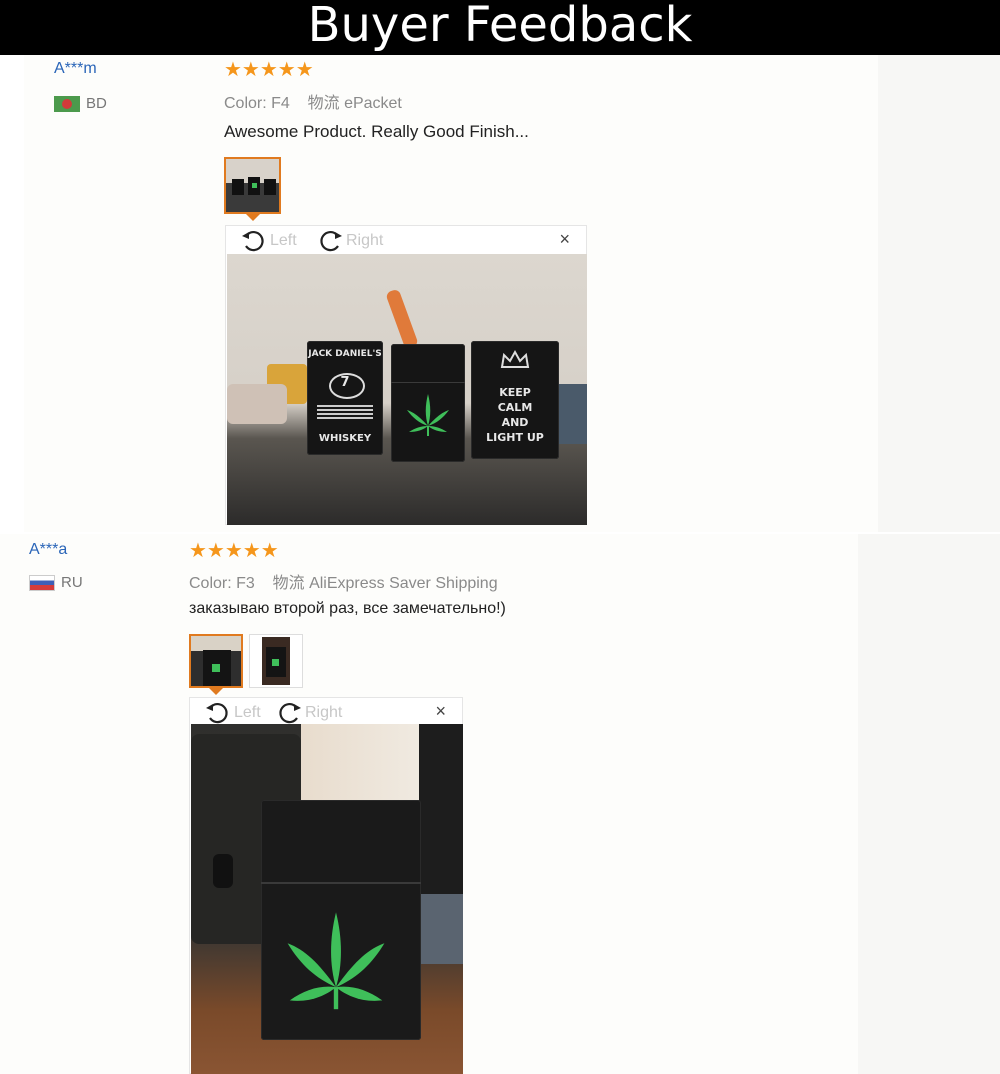  What do you see at coordinates (245, 583) in the screenshot?
I see `color-value: F3` at bounding box center [245, 583].